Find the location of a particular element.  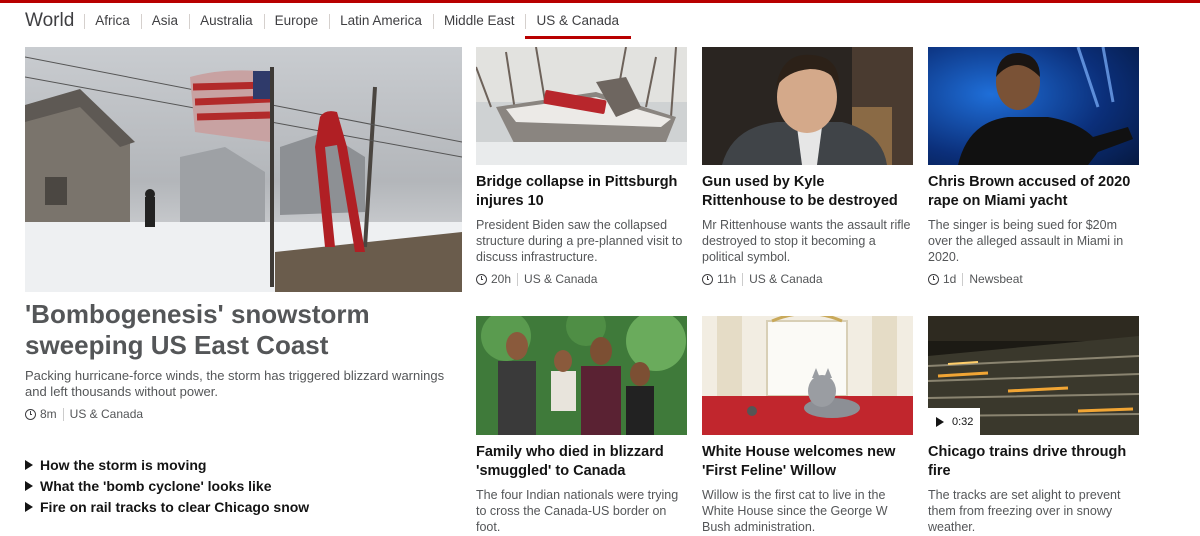

family-image is located at coordinates (581, 375).